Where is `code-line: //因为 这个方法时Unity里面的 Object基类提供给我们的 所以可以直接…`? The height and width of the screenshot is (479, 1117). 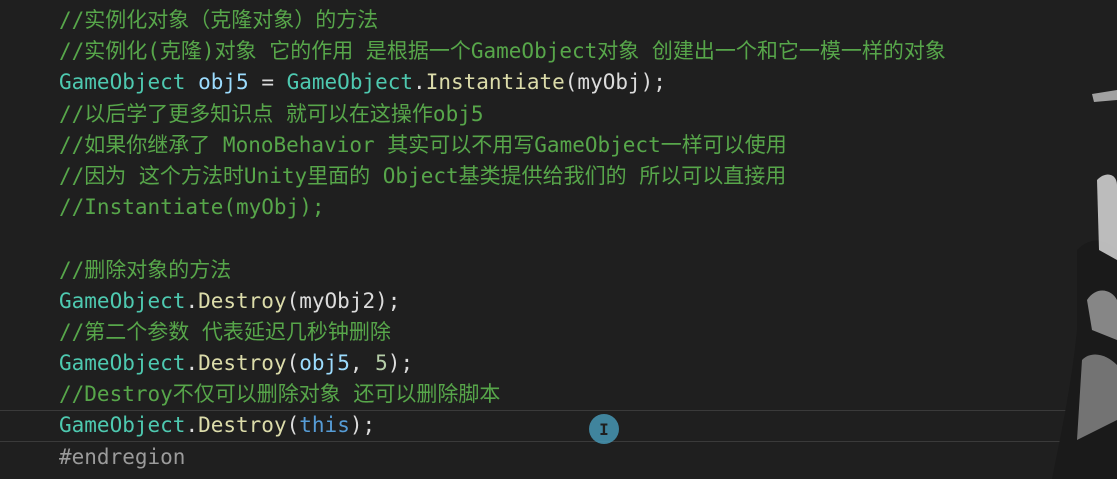
code-line: //因为 这个方法时Unity里面的 Object基类提供给我们的 所以可以直接… is located at coordinates (558, 176).